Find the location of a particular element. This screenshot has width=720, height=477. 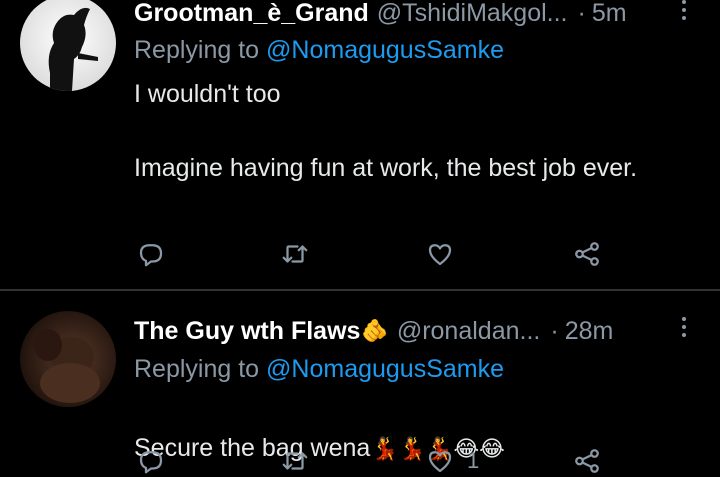

display-name: Grootman_è_Grand is located at coordinates (251, 14).